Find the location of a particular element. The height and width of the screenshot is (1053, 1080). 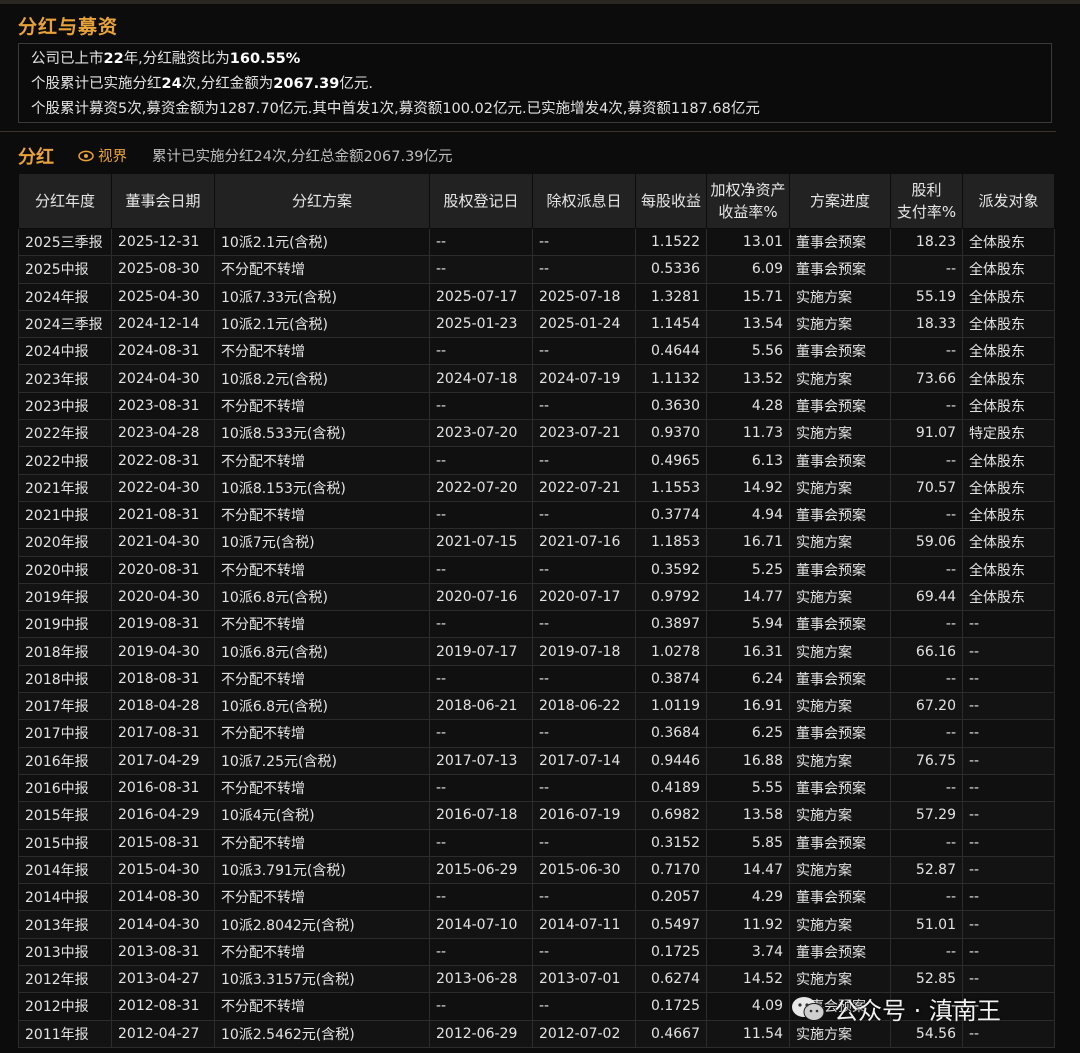

col-header-board-date: 董事会日期 is located at coordinates (163, 201).